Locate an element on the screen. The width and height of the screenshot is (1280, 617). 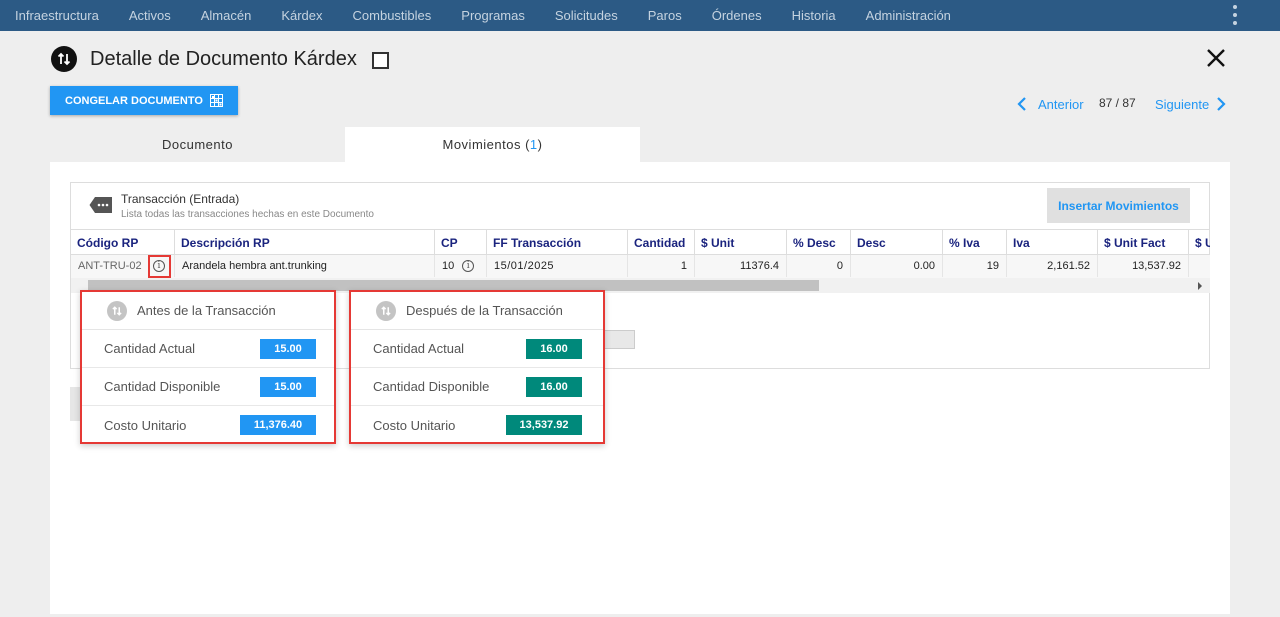
page-counter: 87 / 87 is located at coordinates (1117, 103).